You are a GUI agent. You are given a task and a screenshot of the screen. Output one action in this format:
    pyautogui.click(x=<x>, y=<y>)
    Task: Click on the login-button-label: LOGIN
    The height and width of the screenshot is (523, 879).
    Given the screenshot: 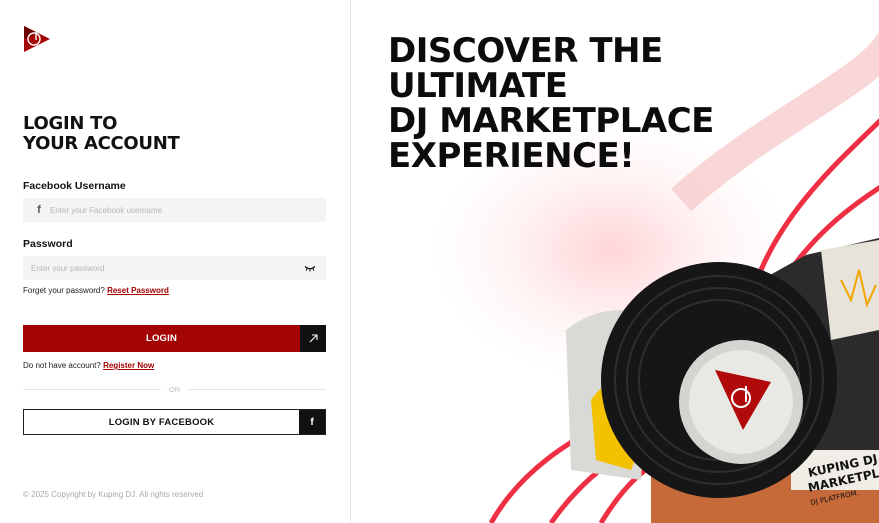 What is the action you would take?
    pyautogui.click(x=161, y=338)
    